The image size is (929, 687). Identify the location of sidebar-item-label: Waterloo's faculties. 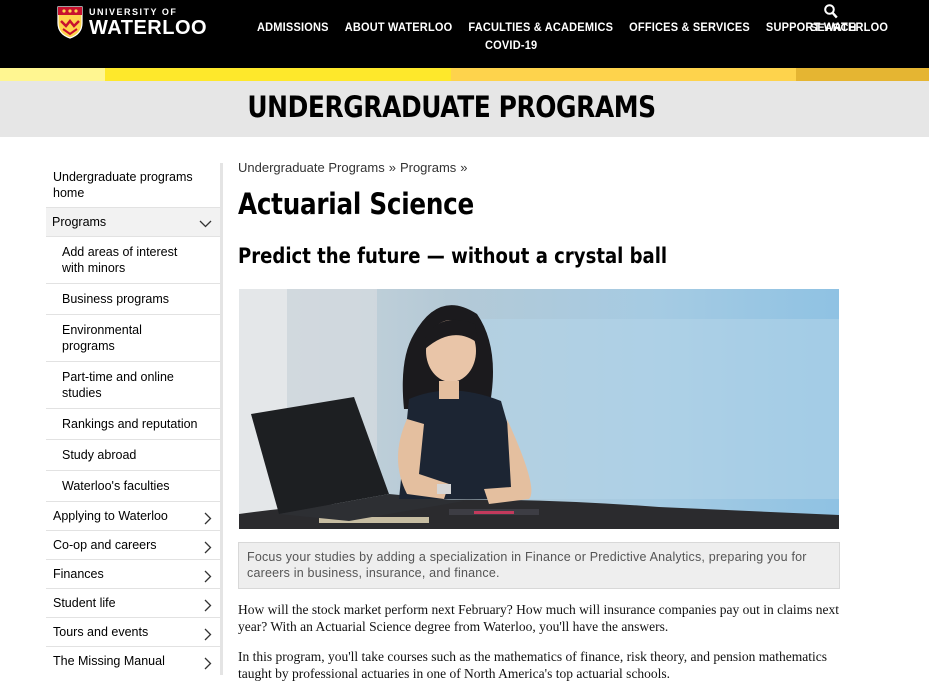
(116, 486).